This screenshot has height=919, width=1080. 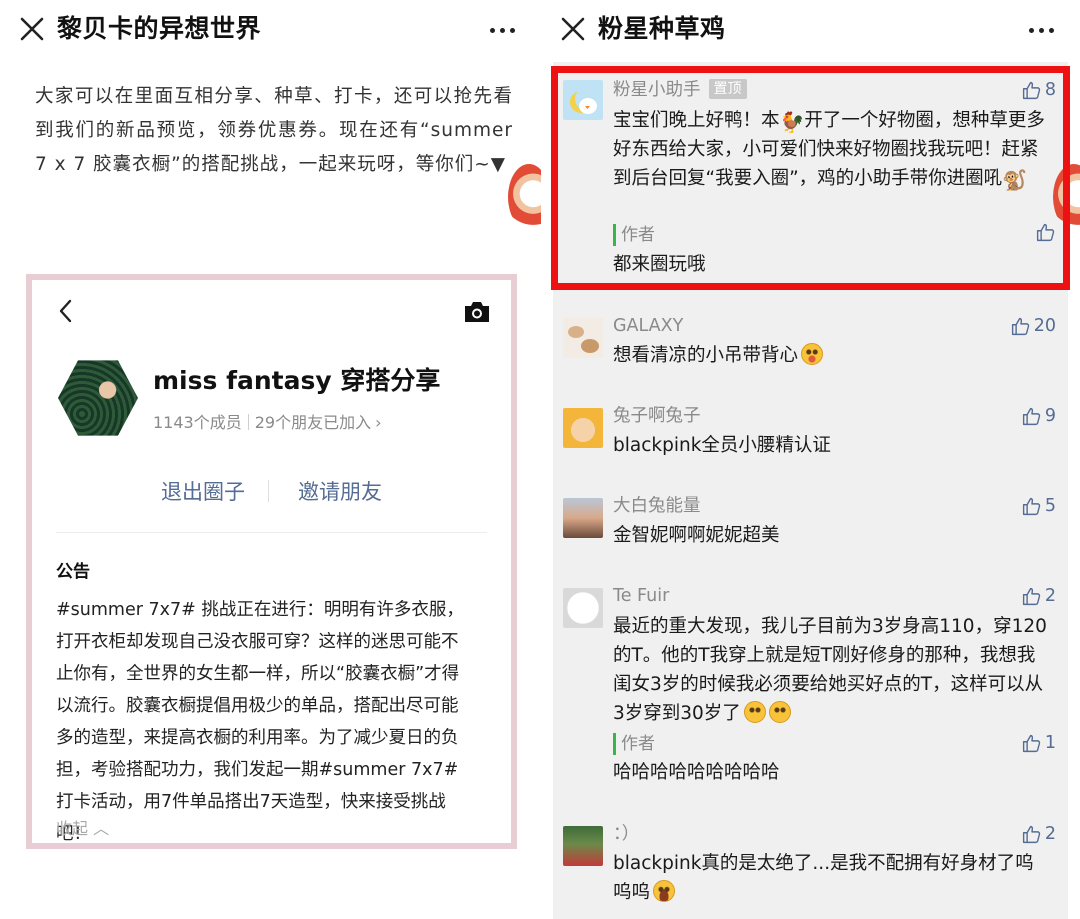 I want to click on like-button: 9, so click(x=1038, y=416).